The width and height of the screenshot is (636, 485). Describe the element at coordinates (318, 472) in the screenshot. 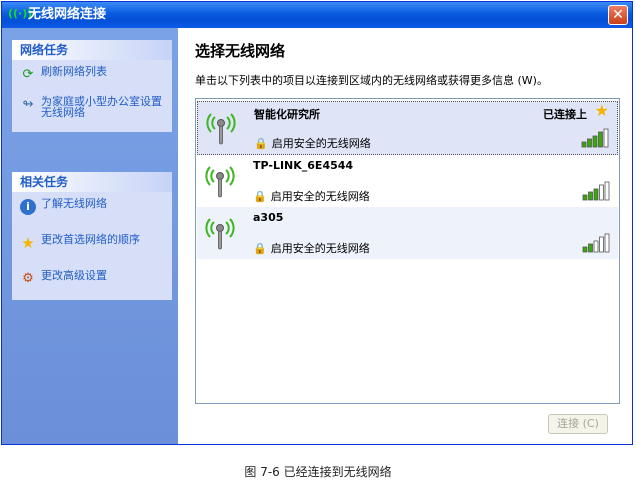

I see `figure-caption: 图 7-6 已经连接到无线网络` at that location.